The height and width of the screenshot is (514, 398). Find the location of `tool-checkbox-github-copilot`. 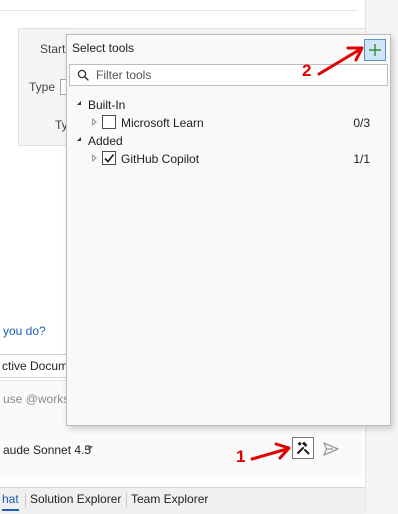

tool-checkbox-github-copilot is located at coordinates (109, 158).